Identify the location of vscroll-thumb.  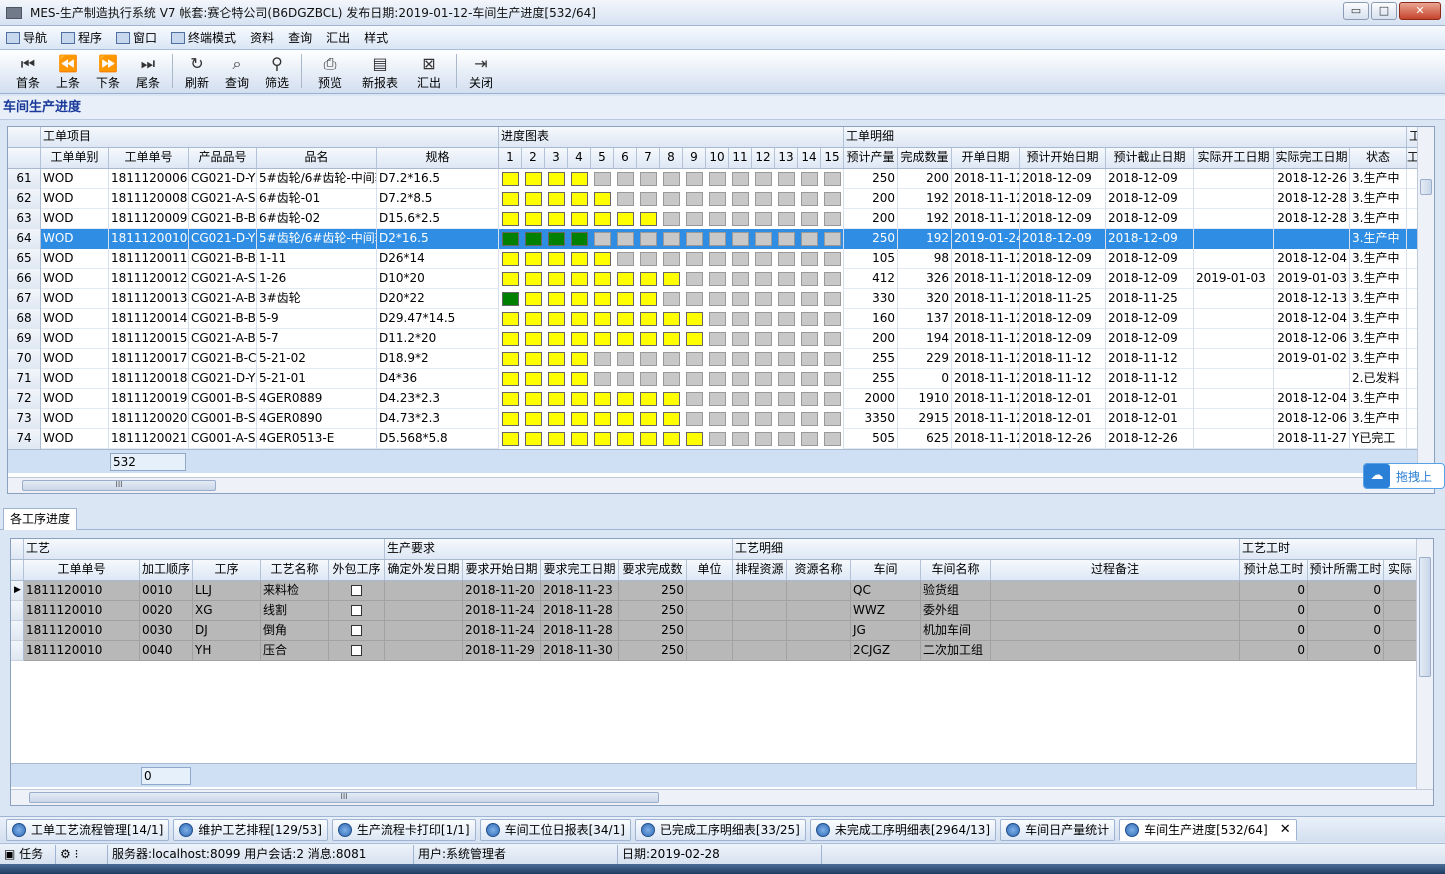
(1426, 187).